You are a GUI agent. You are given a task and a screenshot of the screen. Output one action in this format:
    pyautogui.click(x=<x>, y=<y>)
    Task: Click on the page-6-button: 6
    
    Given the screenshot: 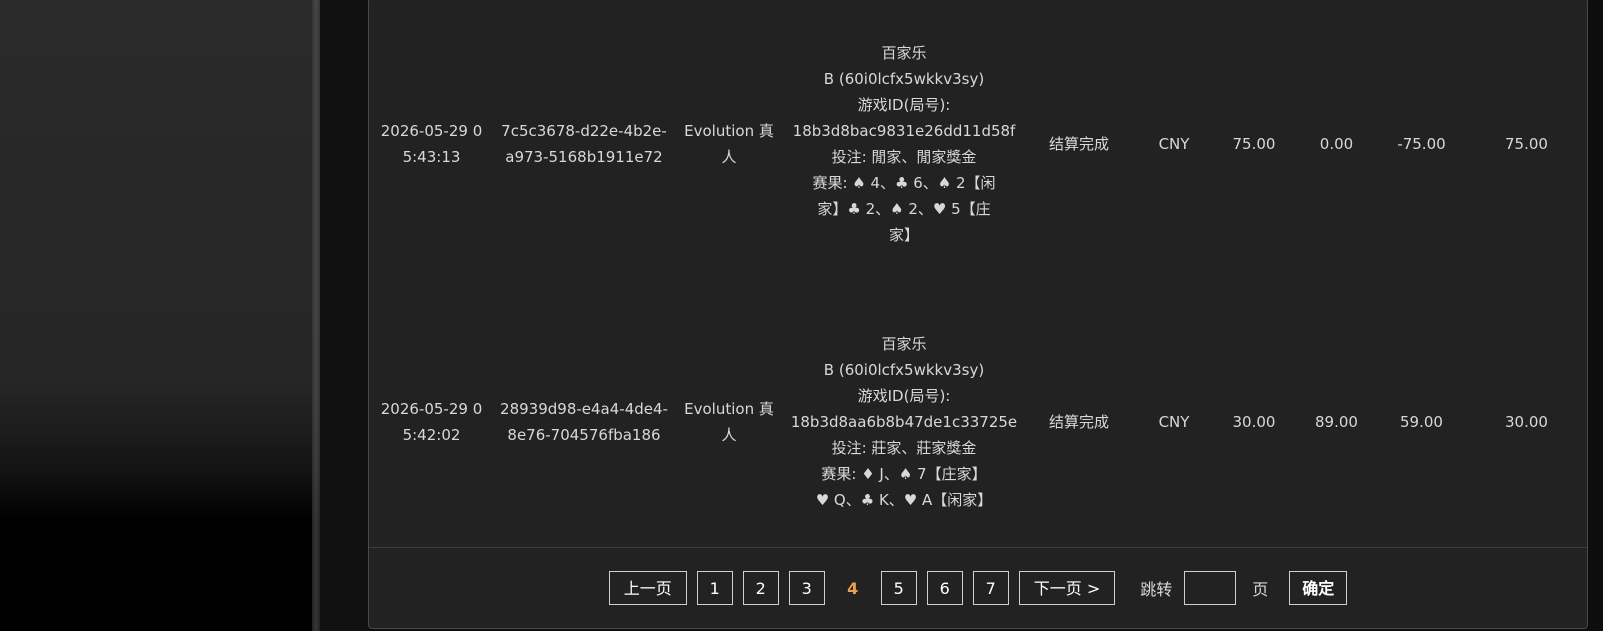 What is the action you would take?
    pyautogui.click(x=944, y=588)
    